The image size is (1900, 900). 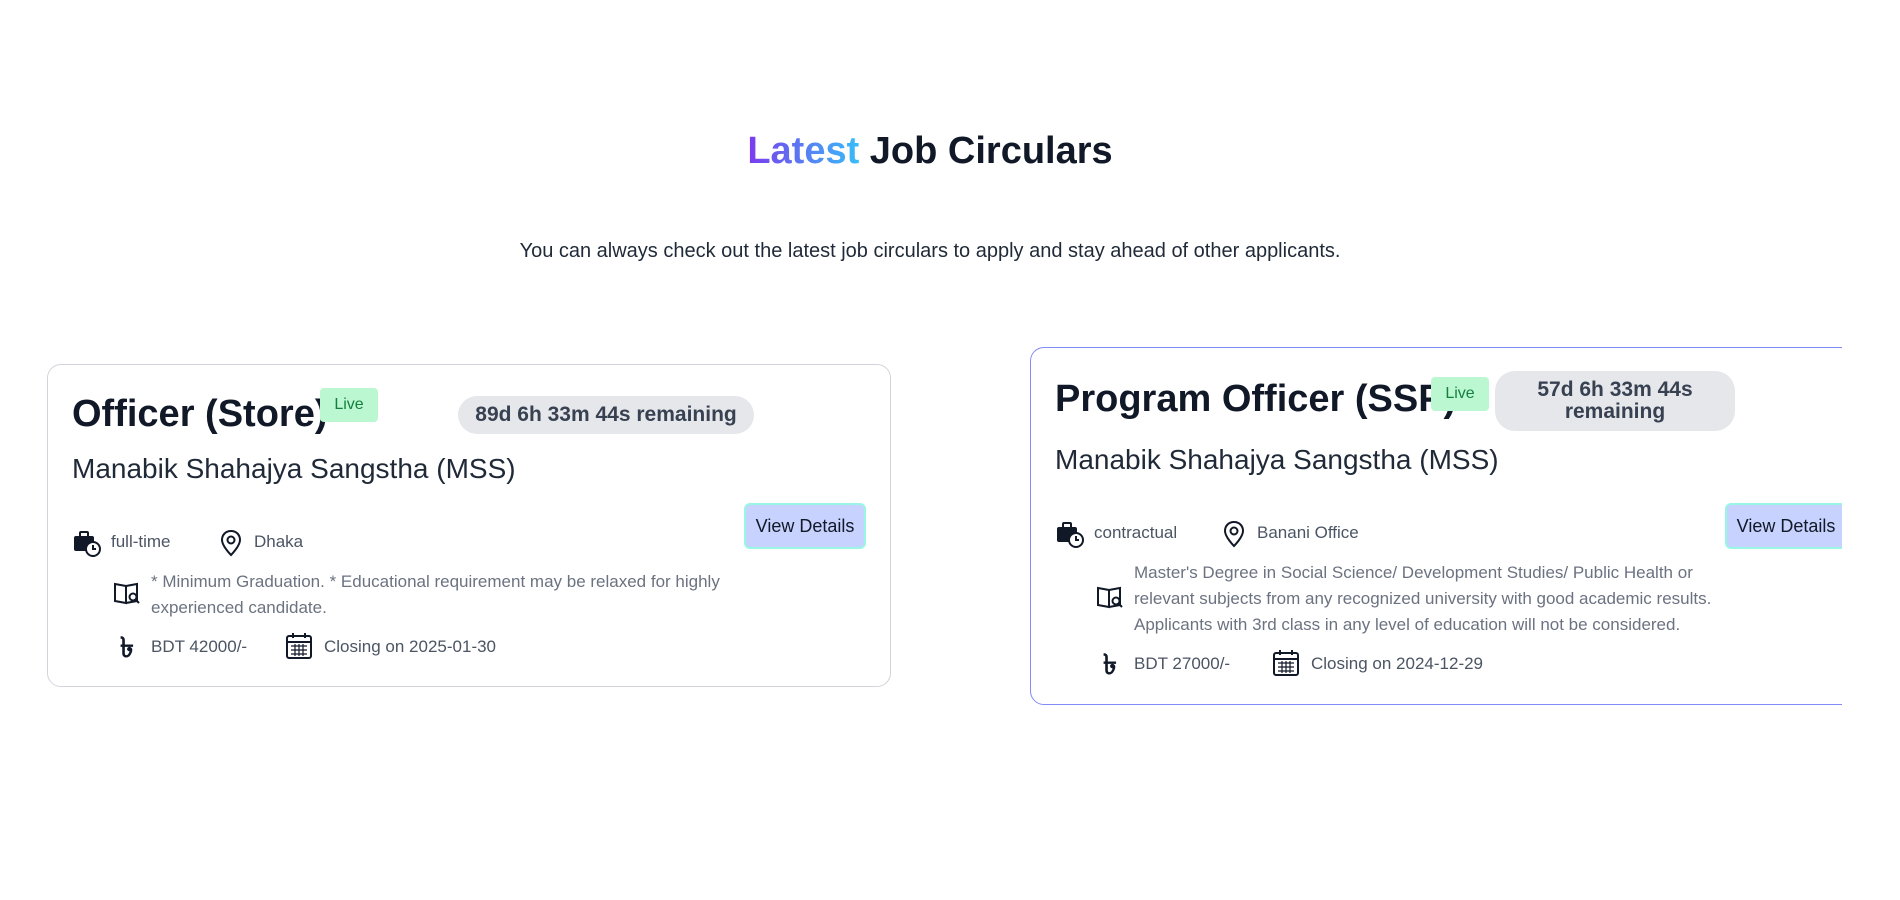 What do you see at coordinates (1397, 663) in the screenshot?
I see `closing-date: Closing on 2024-12-29` at bounding box center [1397, 663].